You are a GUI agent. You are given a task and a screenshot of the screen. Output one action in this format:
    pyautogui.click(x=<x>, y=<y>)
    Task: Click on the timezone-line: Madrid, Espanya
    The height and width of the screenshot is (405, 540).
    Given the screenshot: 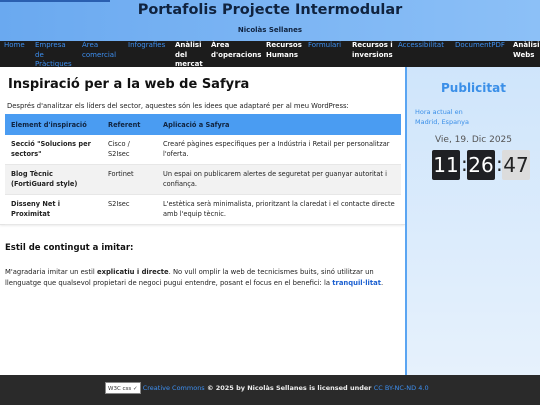 What is the action you would take?
    pyautogui.click(x=442, y=122)
    